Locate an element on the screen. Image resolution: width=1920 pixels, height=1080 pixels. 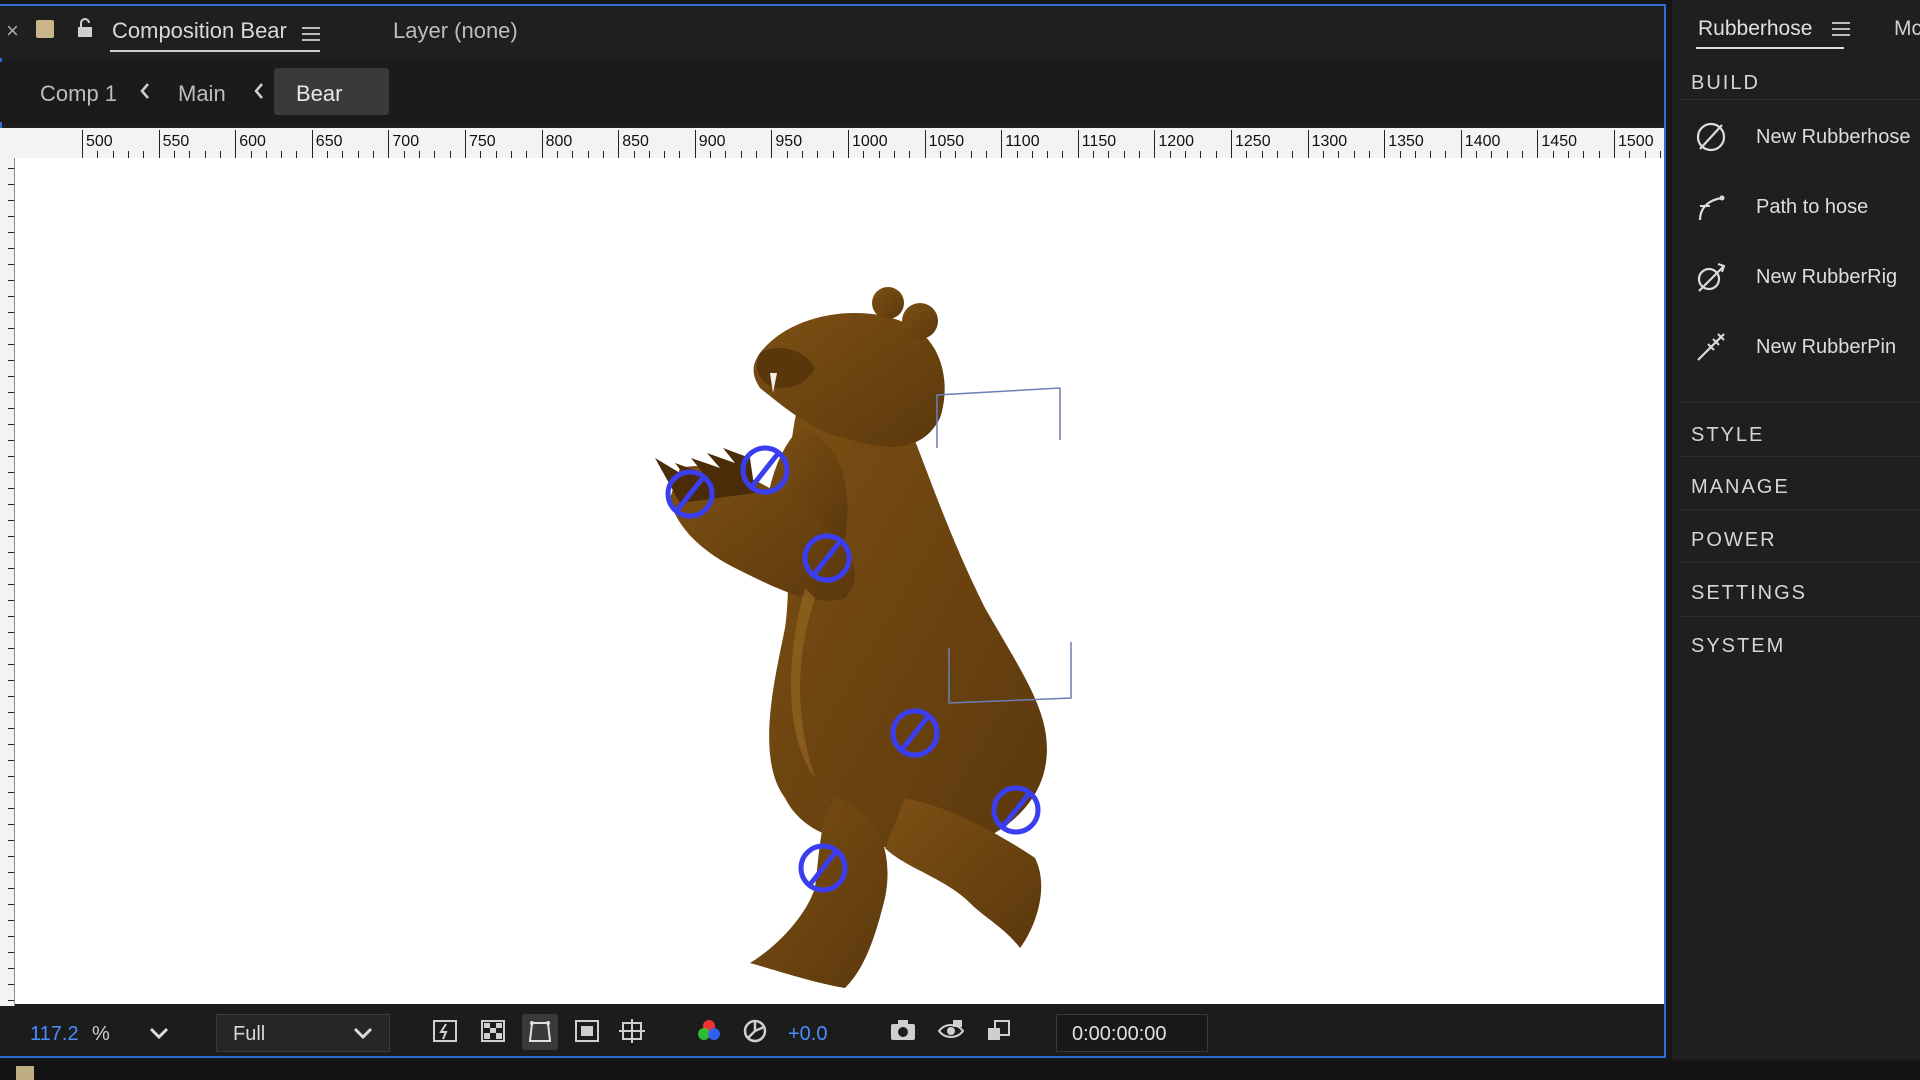
layer-tab: Layer (none) is located at coordinates (455, 31).